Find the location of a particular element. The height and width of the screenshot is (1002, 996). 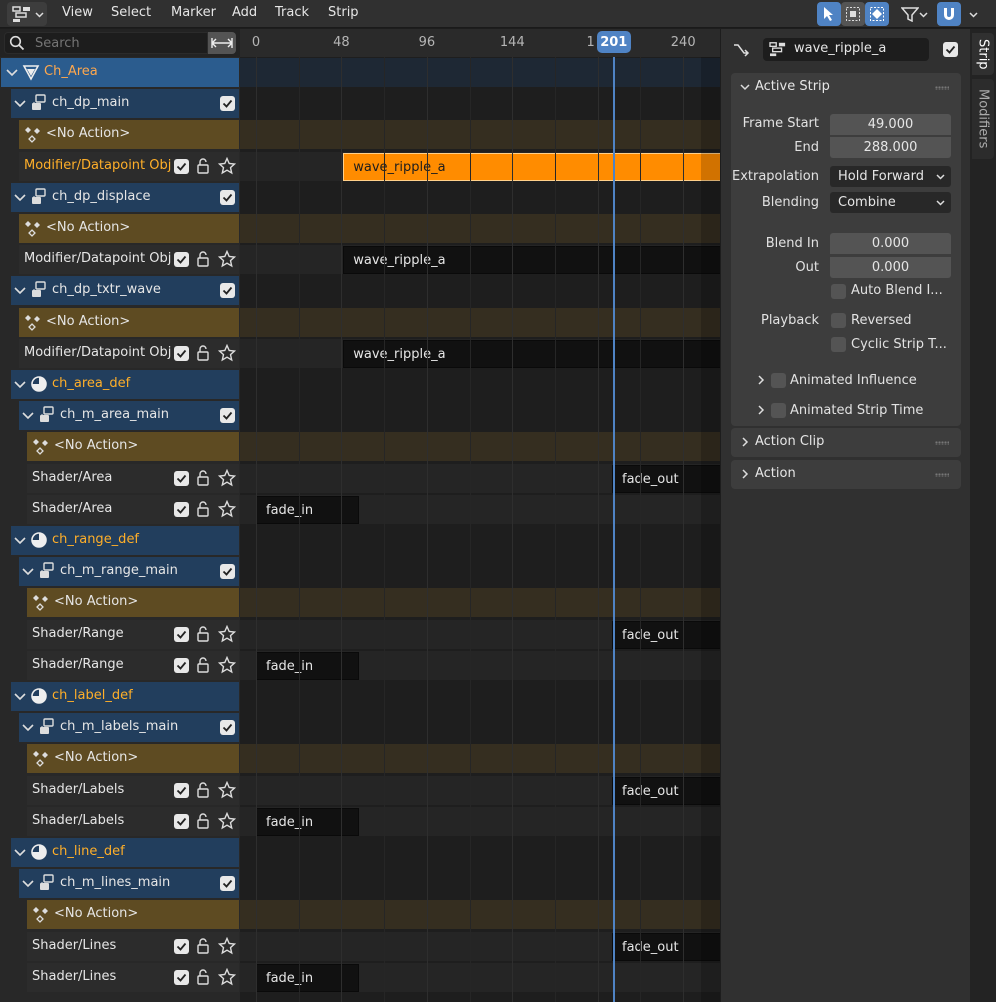

strip-enabled-checkbox is located at coordinates (950, 49).